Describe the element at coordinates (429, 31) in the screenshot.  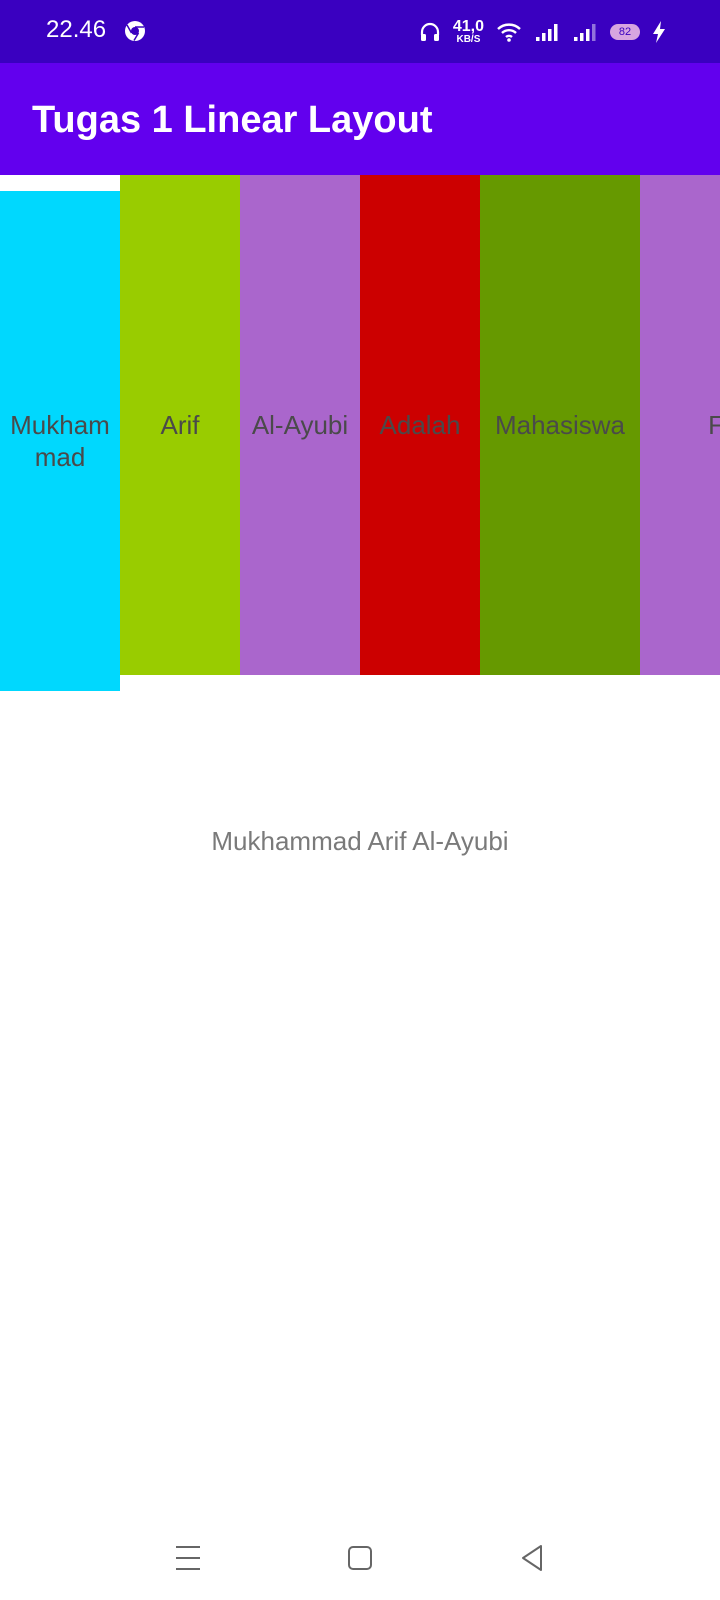
I see `headphones-icon` at that location.